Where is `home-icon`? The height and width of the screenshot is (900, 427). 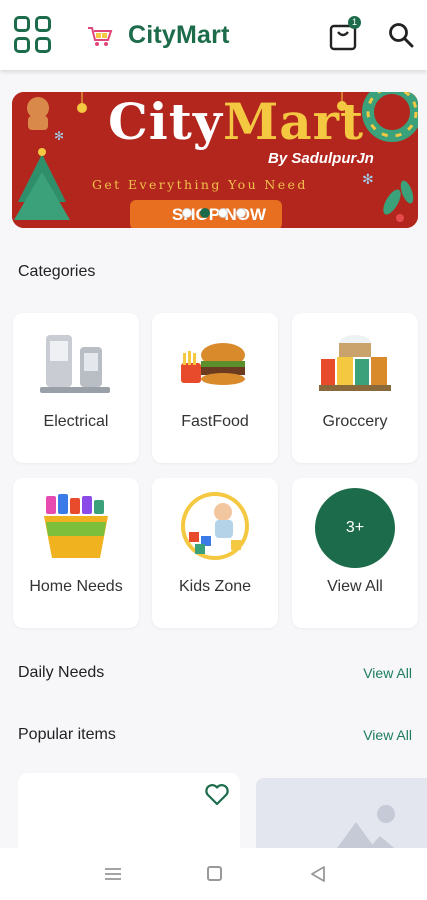 home-icon is located at coordinates (214, 873).